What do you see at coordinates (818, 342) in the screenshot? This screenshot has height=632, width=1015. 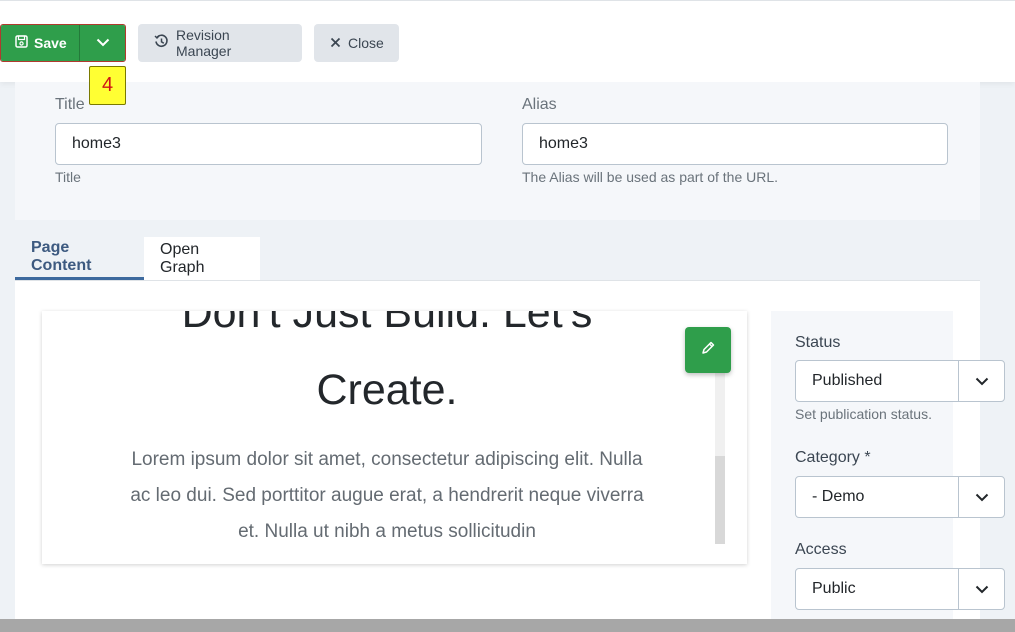 I see `status-label: Status` at bounding box center [818, 342].